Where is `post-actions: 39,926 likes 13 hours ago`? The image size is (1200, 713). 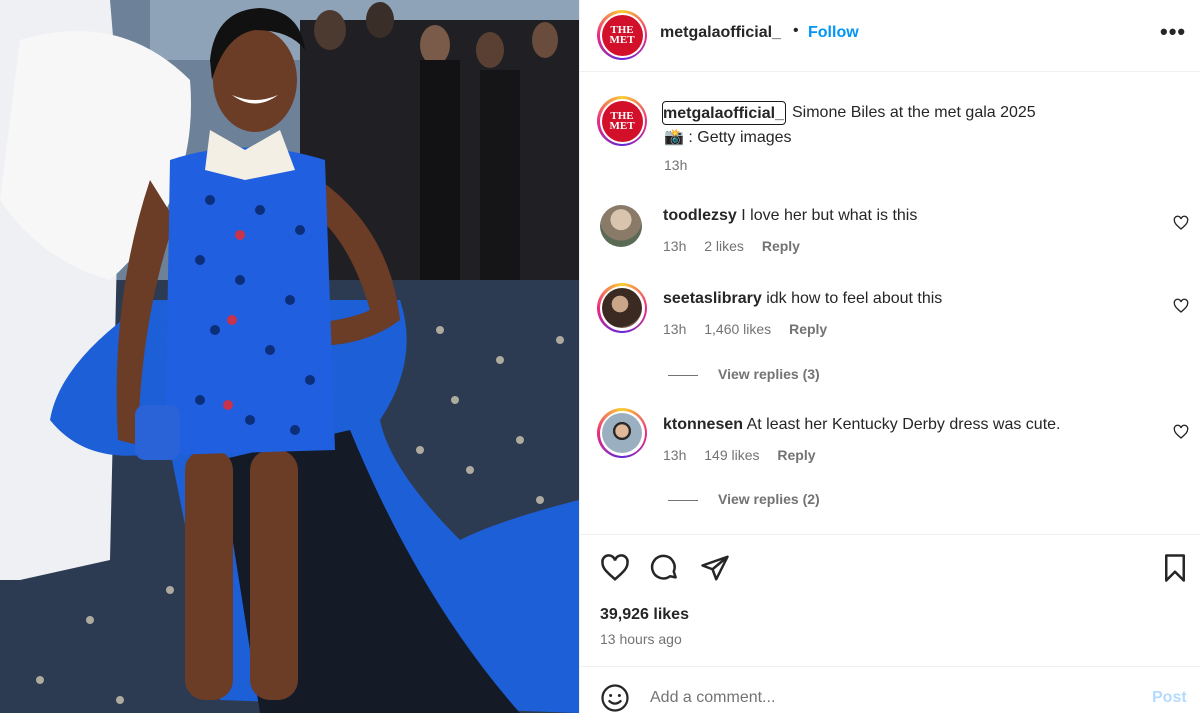 post-actions: 39,926 likes 13 hours ago is located at coordinates (890, 600).